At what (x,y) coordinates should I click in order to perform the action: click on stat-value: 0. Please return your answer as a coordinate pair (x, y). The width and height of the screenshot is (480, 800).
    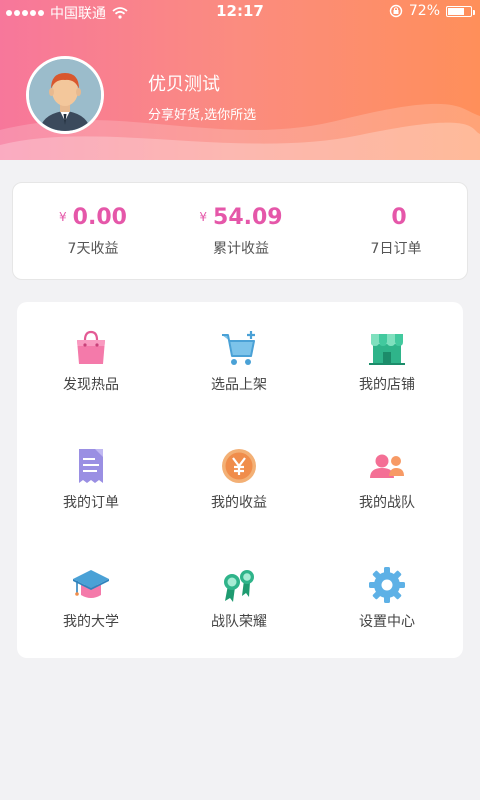
    Looking at the image, I should click on (396, 217).